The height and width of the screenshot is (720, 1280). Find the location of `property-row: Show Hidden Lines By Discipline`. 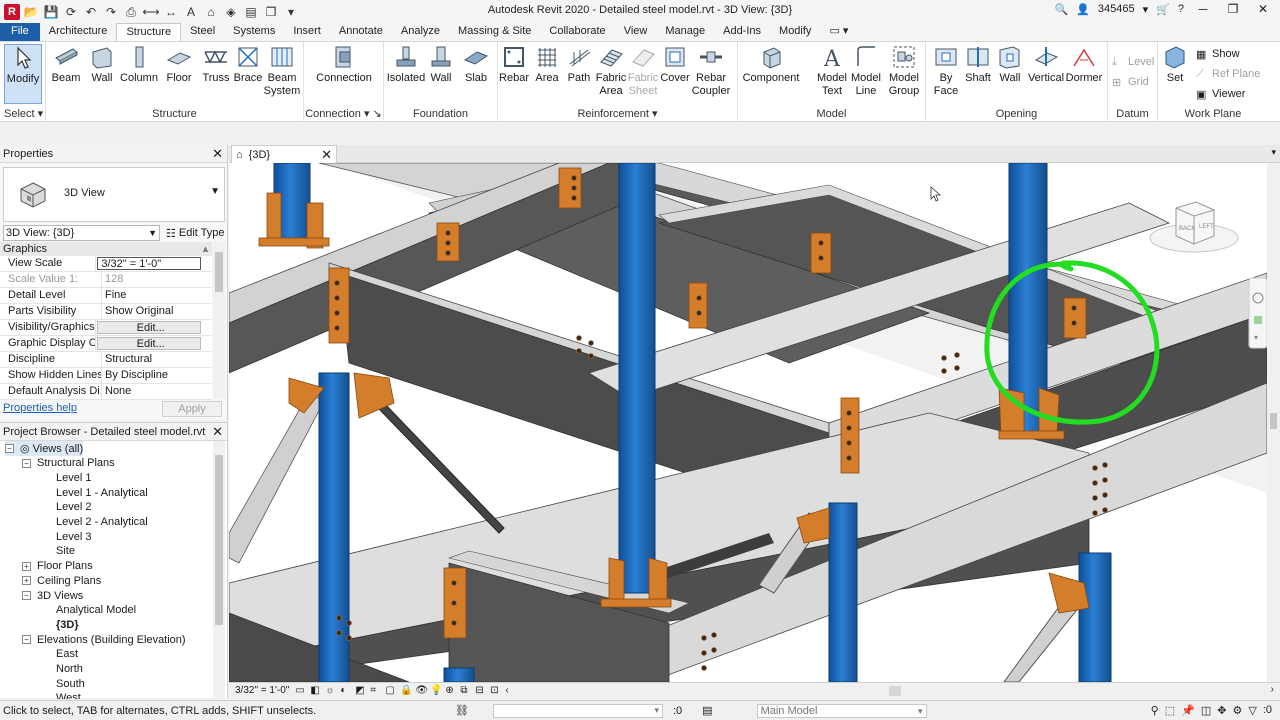

property-row: Show Hidden Lines By Discipline is located at coordinates (106, 376).